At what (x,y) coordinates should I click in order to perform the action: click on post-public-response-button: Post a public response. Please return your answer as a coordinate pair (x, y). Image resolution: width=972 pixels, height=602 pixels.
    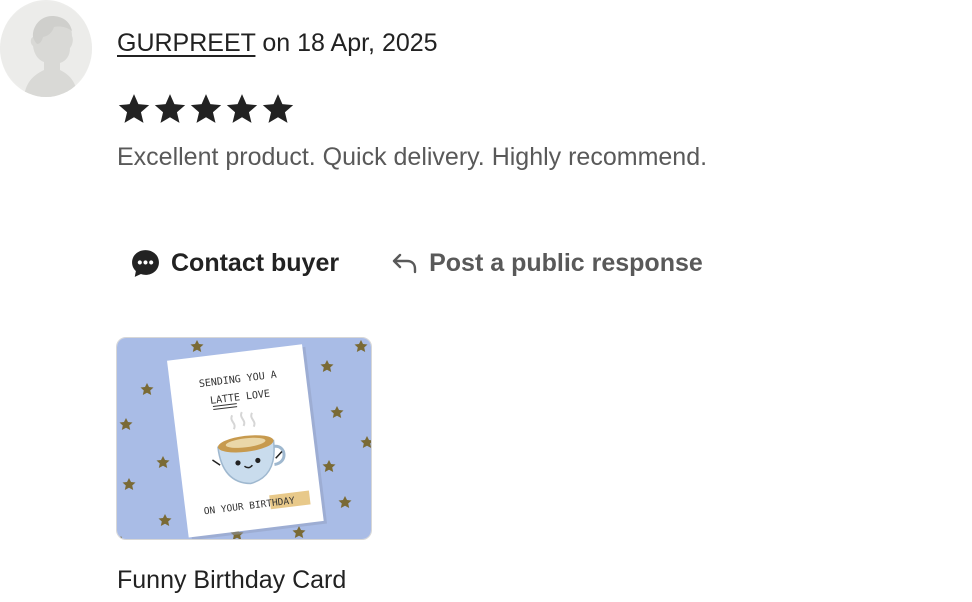
    Looking at the image, I should click on (547, 263).